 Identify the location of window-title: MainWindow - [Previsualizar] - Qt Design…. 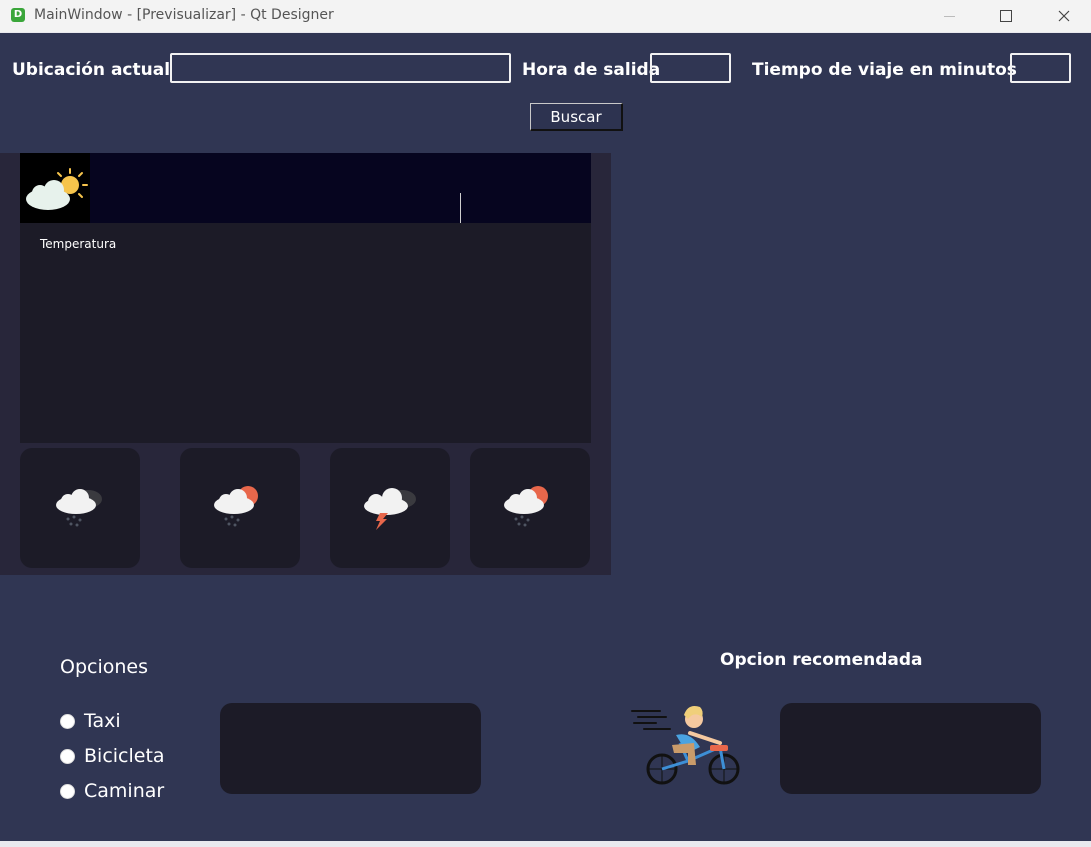
(184, 15).